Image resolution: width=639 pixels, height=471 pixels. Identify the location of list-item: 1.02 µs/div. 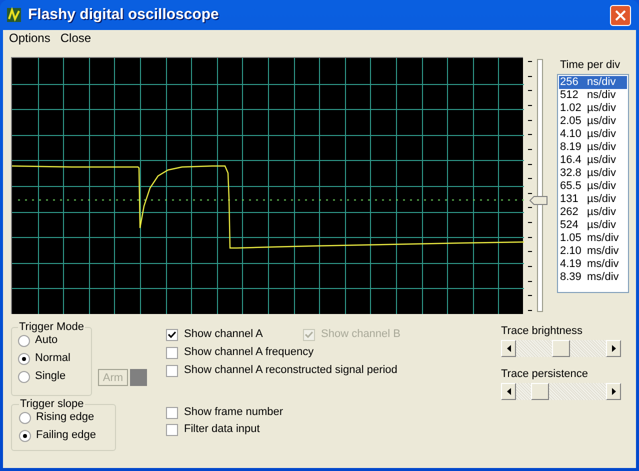
(593, 108).